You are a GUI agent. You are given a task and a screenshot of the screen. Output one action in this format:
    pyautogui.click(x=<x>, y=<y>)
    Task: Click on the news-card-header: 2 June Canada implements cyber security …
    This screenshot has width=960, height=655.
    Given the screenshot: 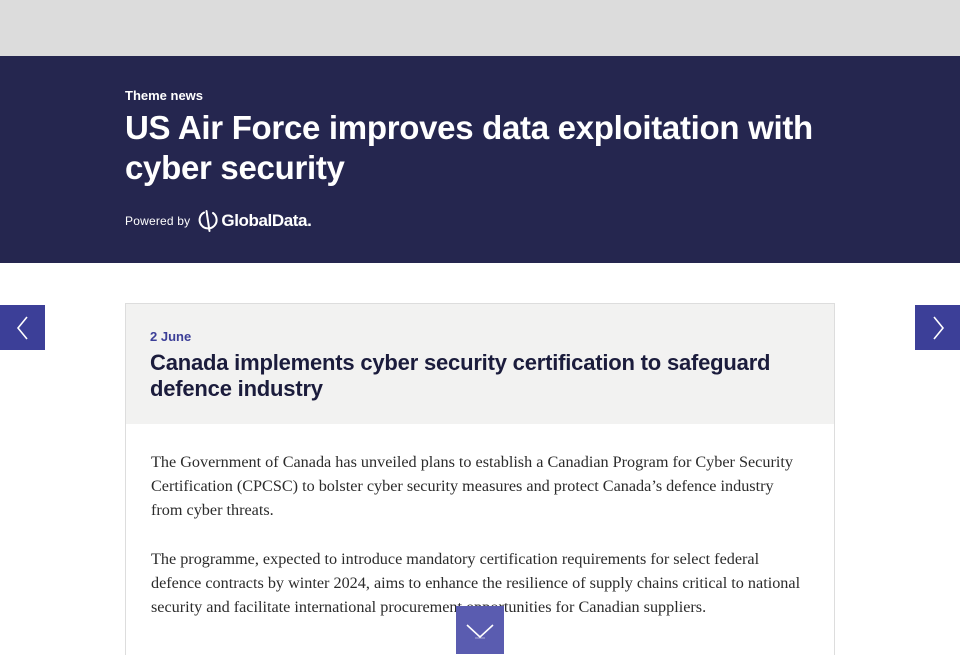 What is the action you would take?
    pyautogui.click(x=480, y=364)
    